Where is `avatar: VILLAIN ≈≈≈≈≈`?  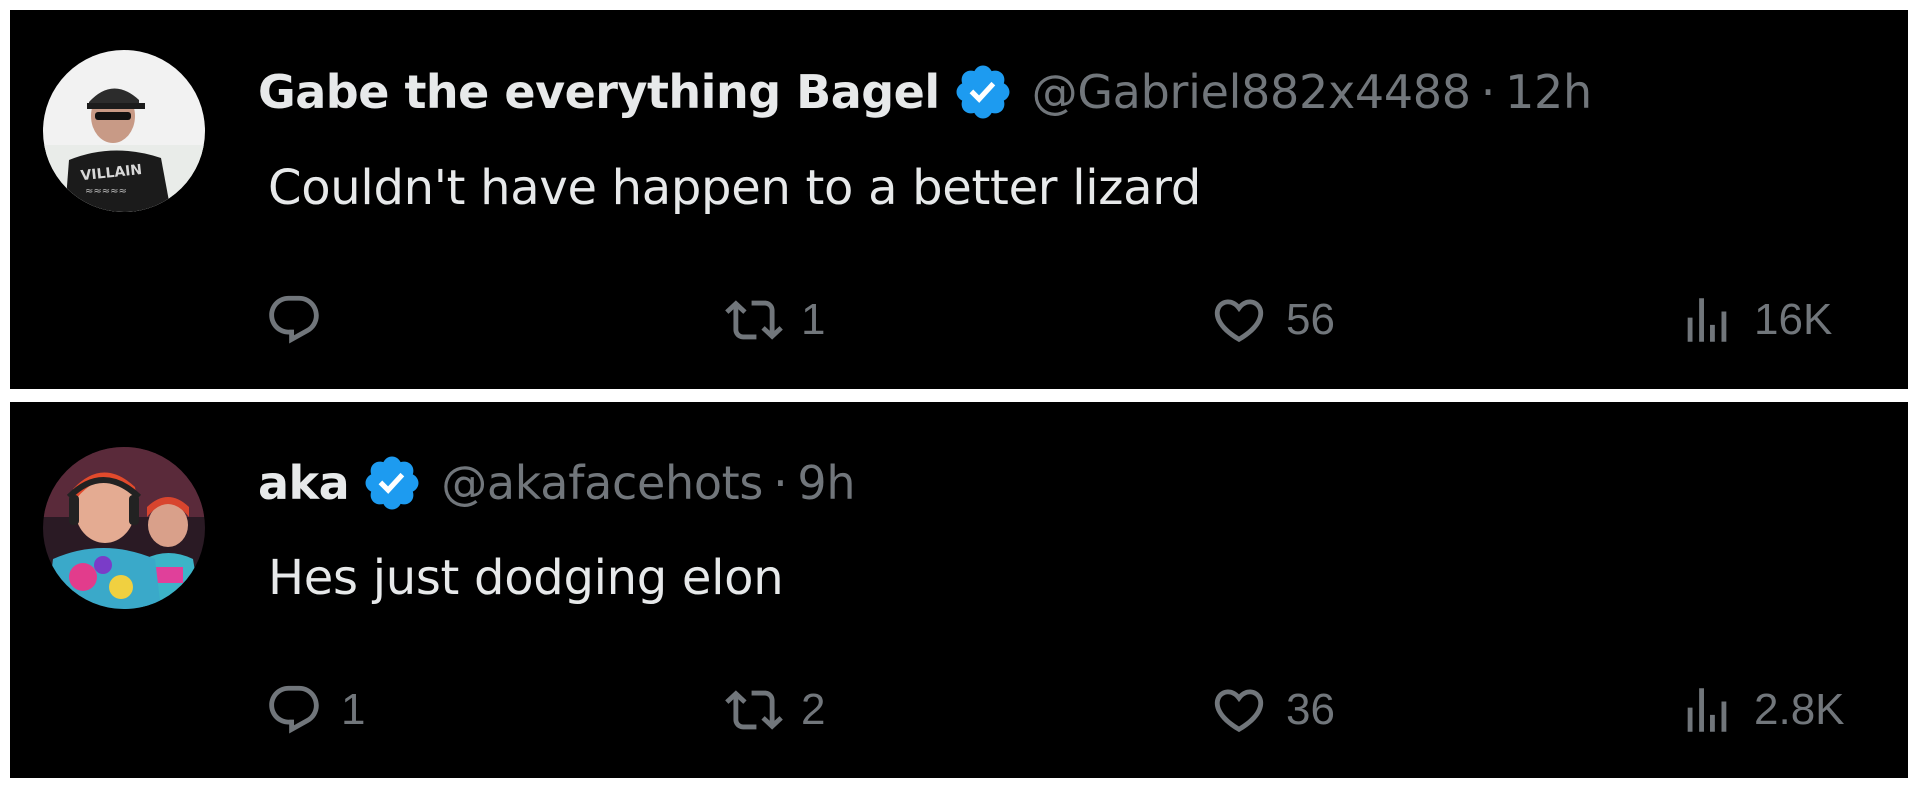 avatar: VILLAIN ≈≈≈≈≈ is located at coordinates (124, 131).